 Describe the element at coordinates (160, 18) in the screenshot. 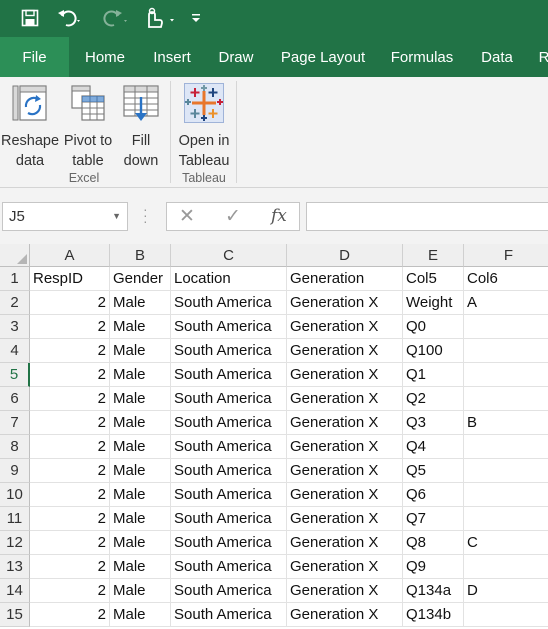

I see `touch-mode-icon` at that location.